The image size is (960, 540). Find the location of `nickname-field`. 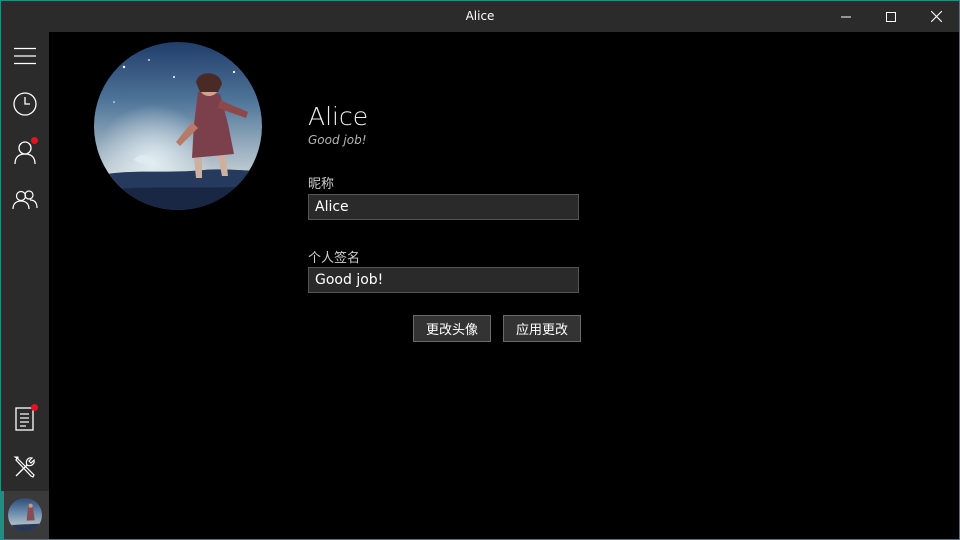

nickname-field is located at coordinates (443, 207).